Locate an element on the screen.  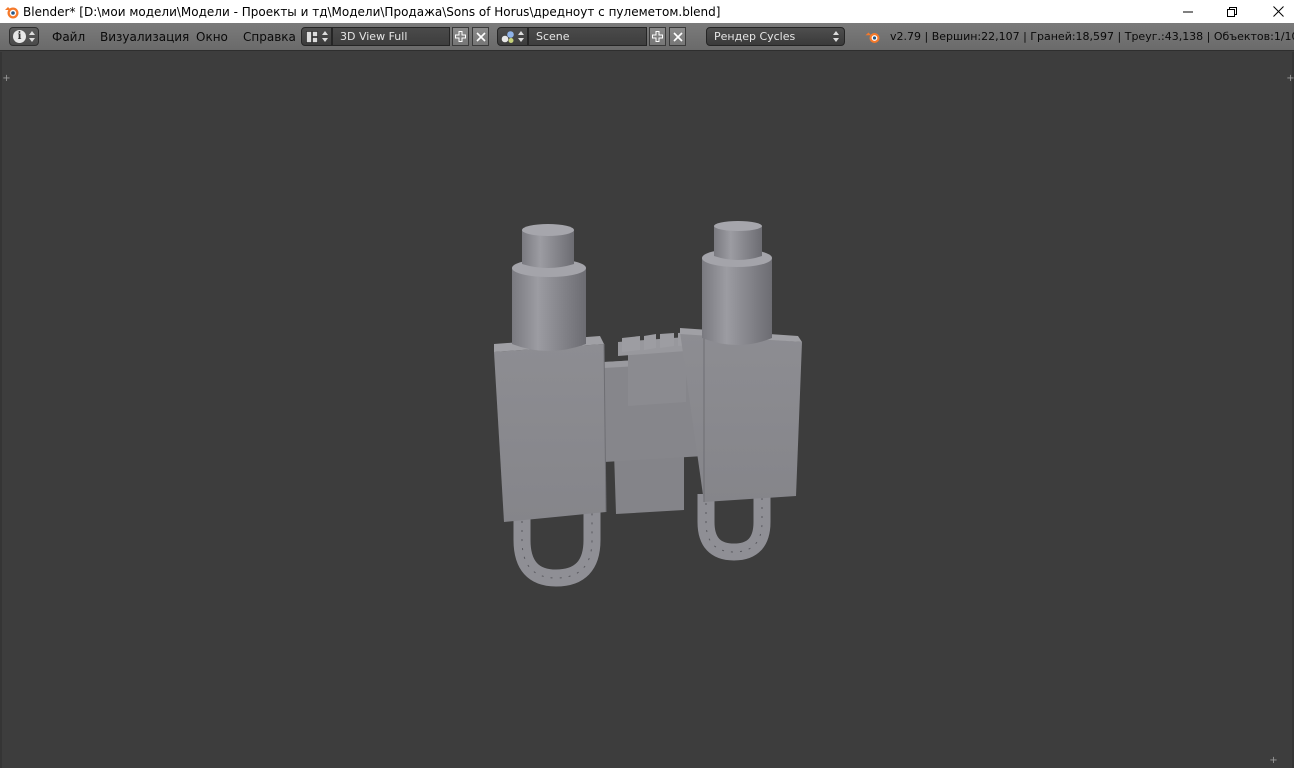
right-exhaust-pipe is located at coordinates (734, 527).